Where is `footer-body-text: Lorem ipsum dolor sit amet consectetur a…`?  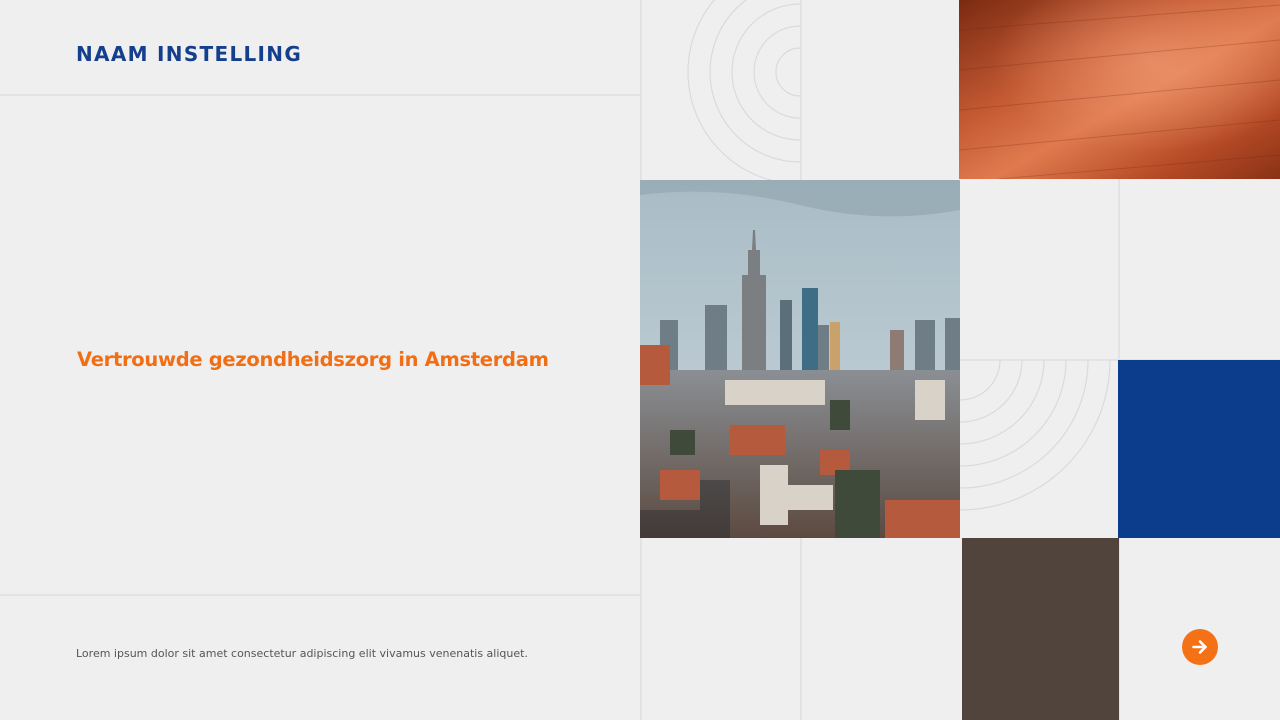
footer-body-text: Lorem ipsum dolor sit amet consectetur a… is located at coordinates (302, 653).